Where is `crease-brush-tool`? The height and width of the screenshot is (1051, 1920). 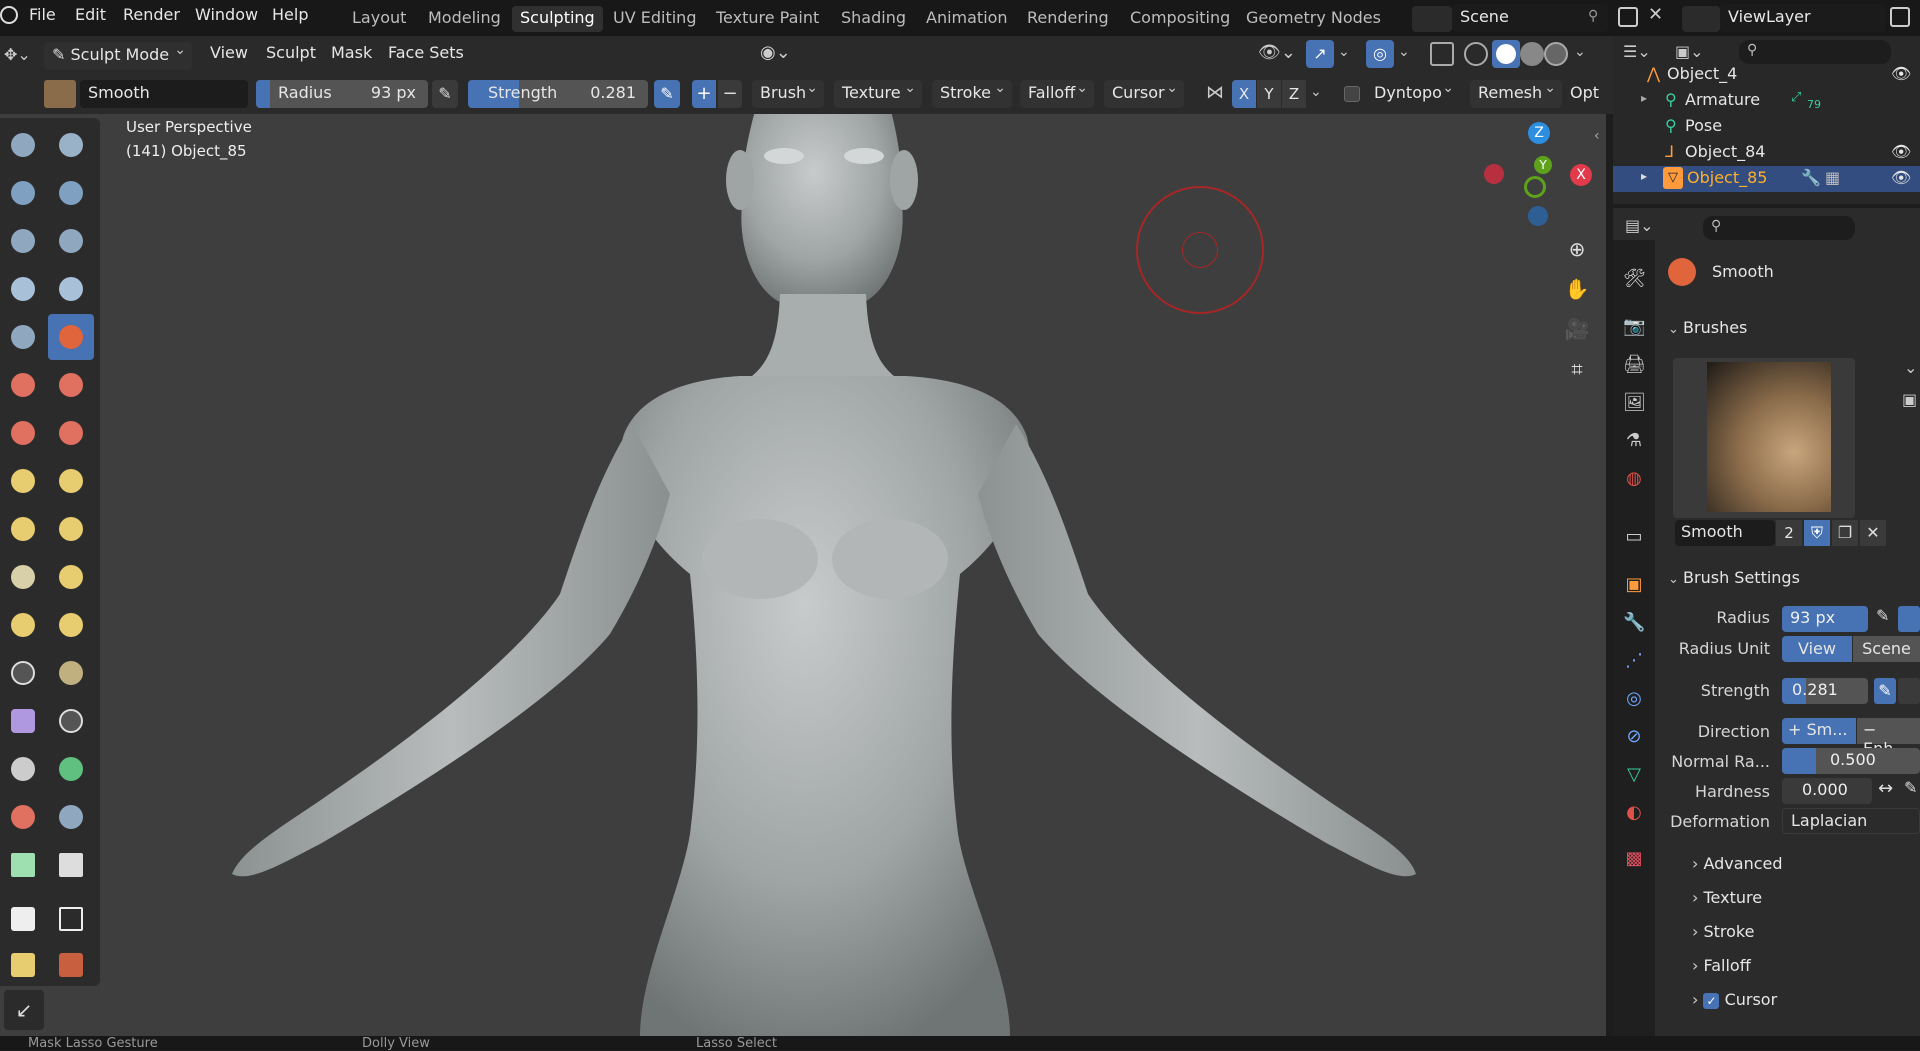
crease-brush-tool is located at coordinates (23, 337).